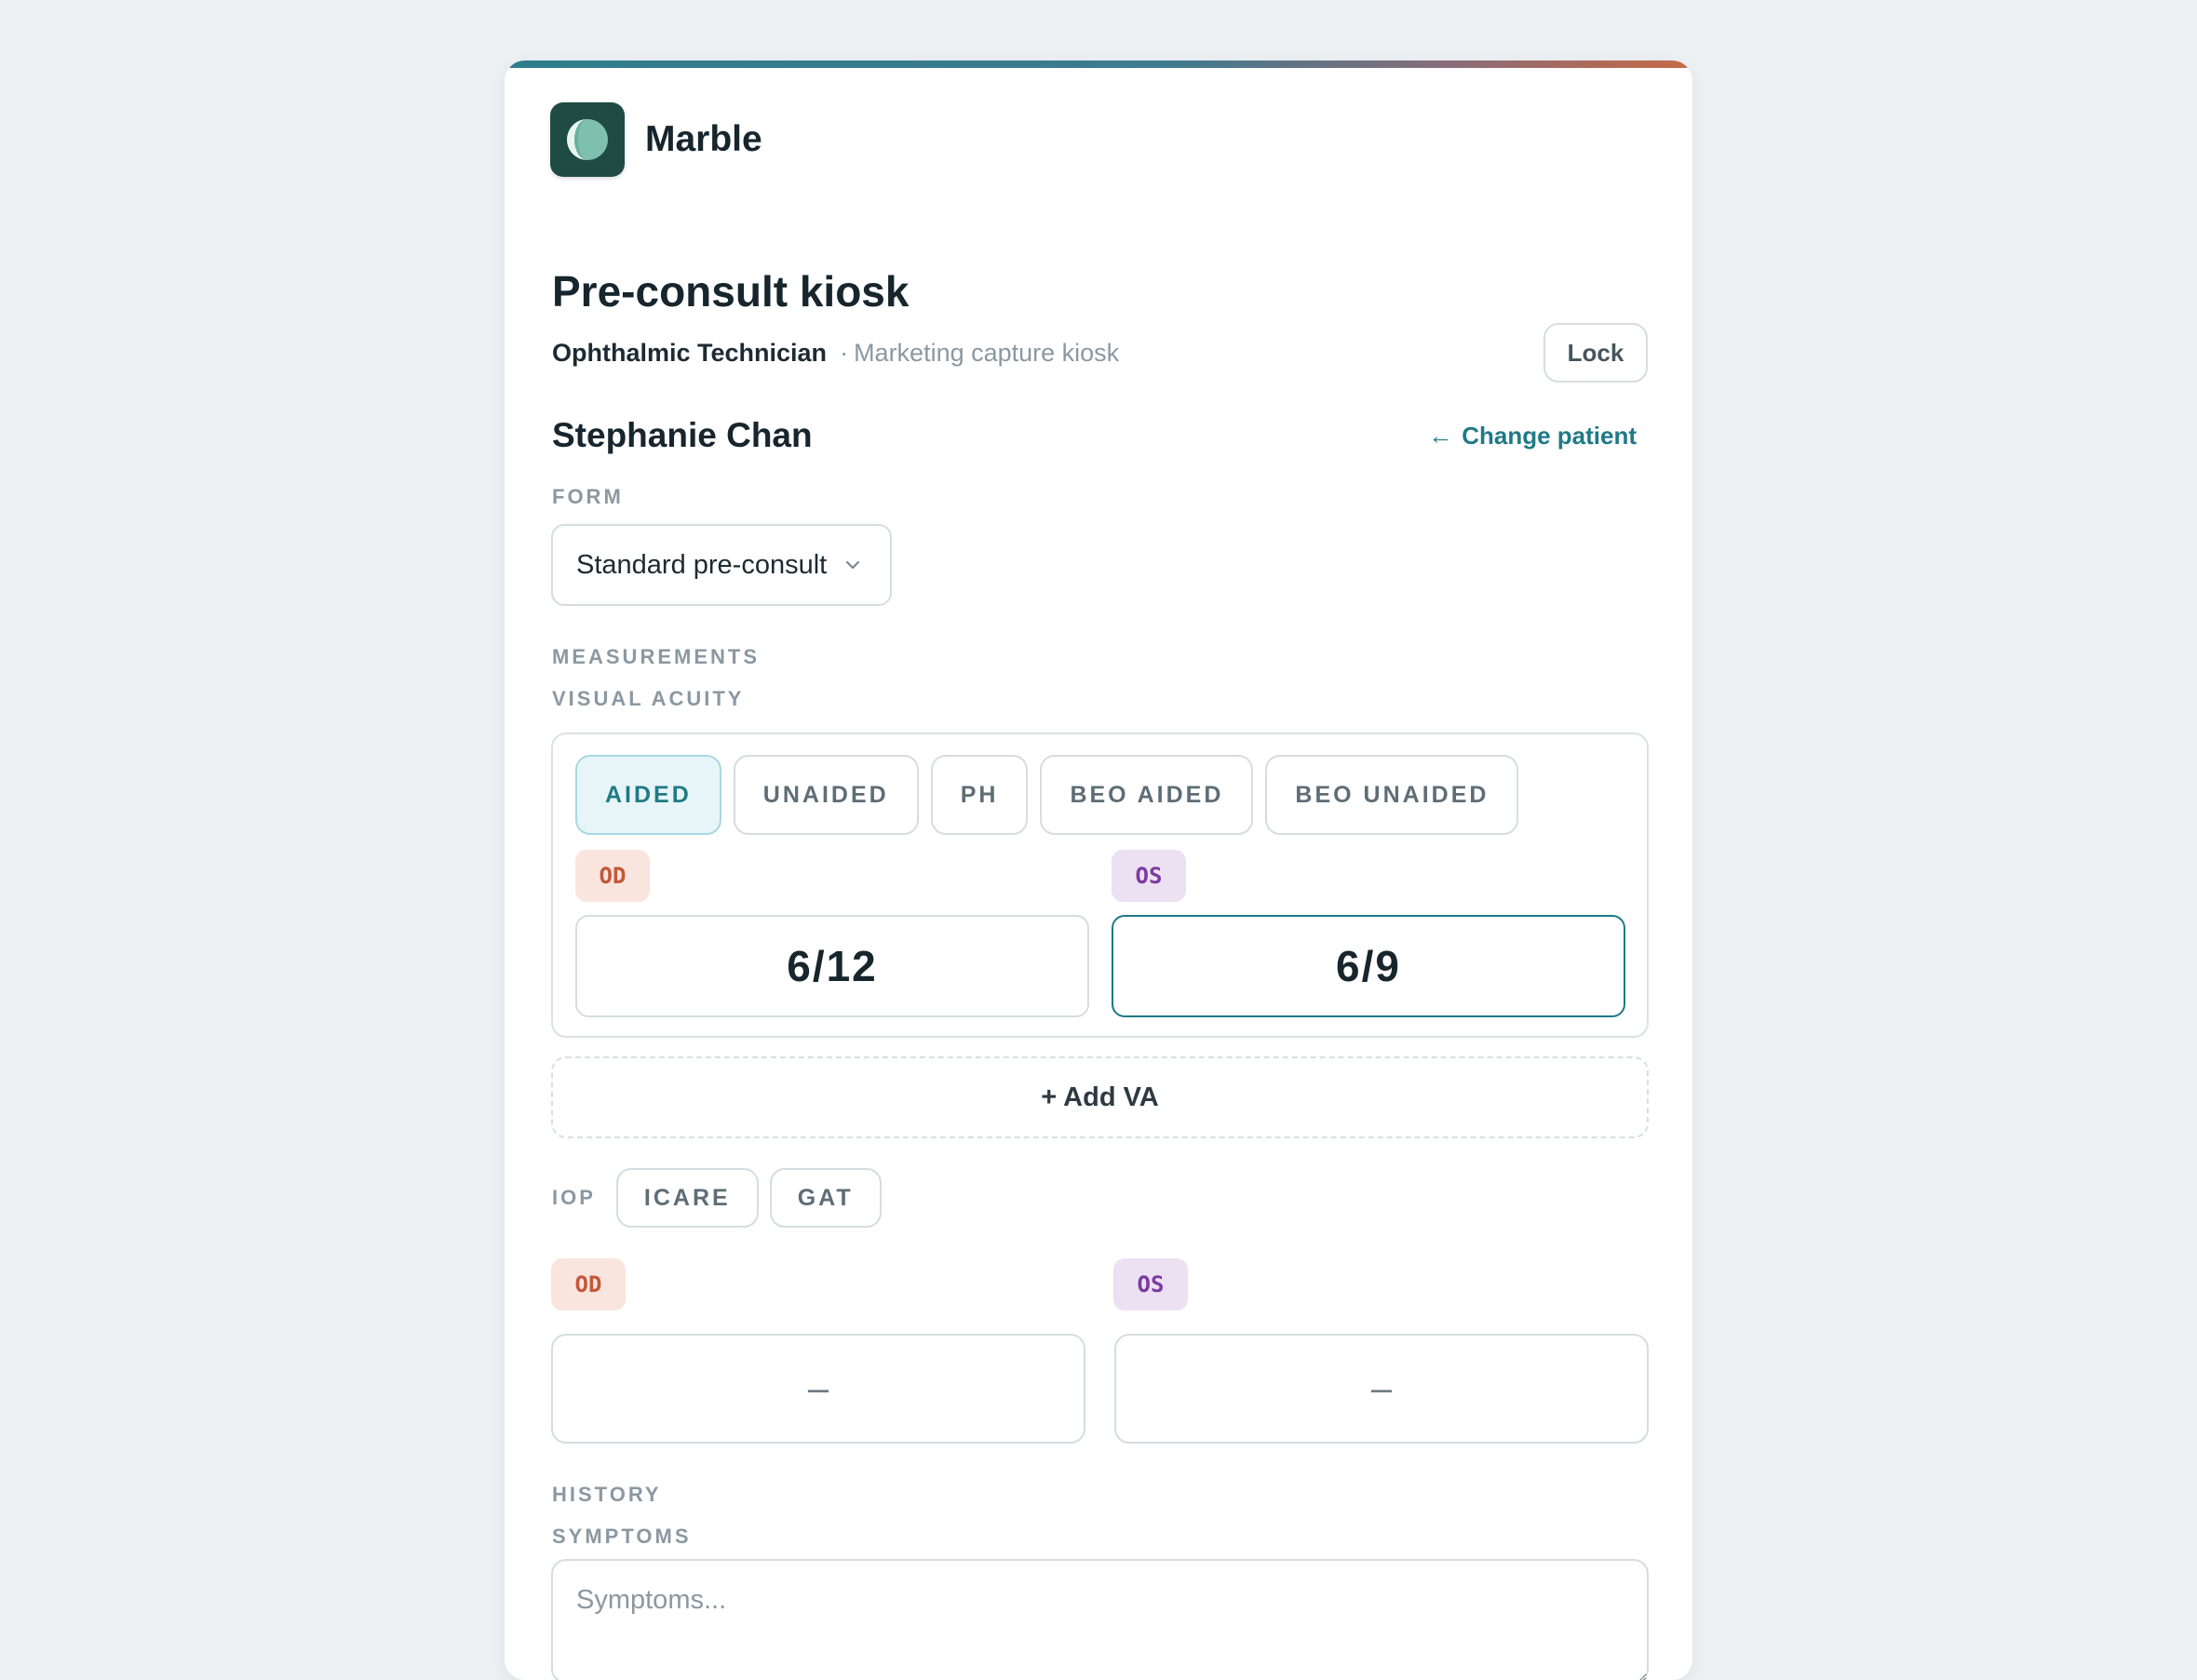 This screenshot has width=2197, height=1680. What do you see at coordinates (818, 1389) in the screenshot?
I see `iop-od-input: –` at bounding box center [818, 1389].